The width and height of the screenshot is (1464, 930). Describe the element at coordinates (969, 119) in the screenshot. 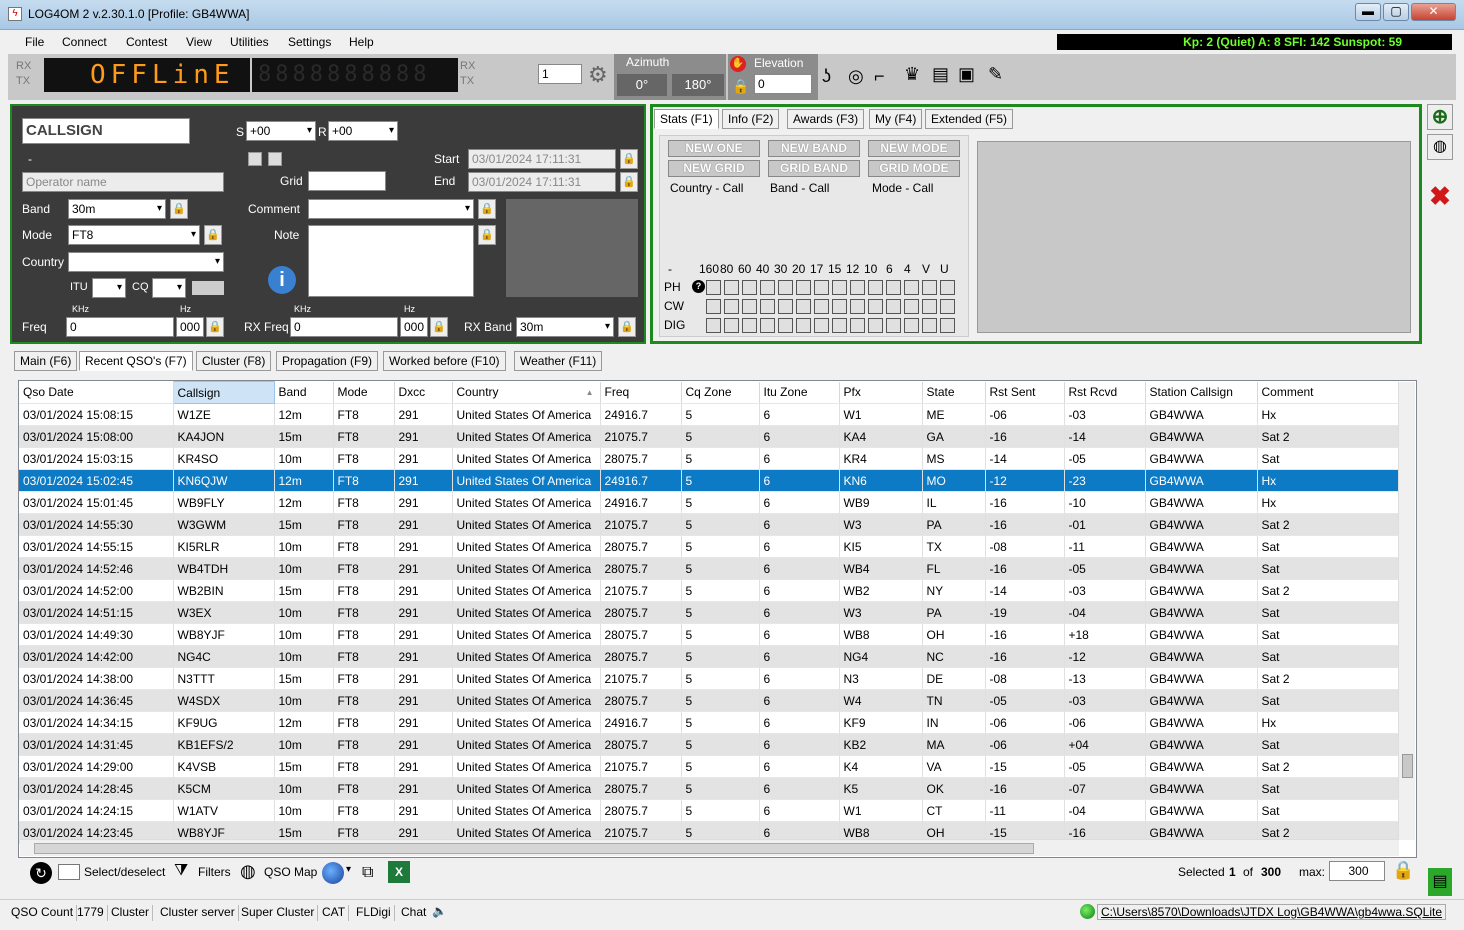

I see `tab-extended: Extended (F5)` at that location.